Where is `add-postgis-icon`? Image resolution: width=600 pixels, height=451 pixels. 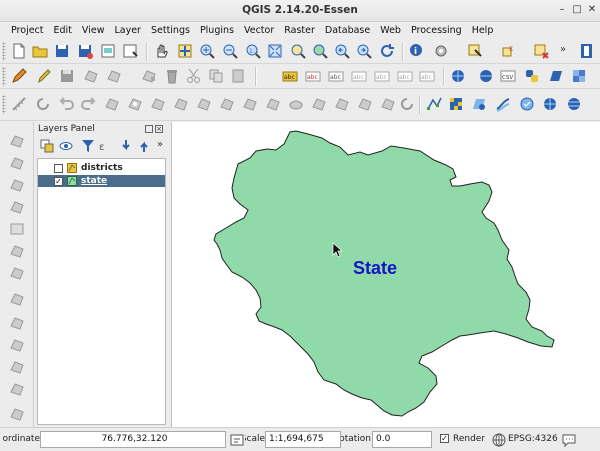 add-postgis-icon is located at coordinates (17, 207).